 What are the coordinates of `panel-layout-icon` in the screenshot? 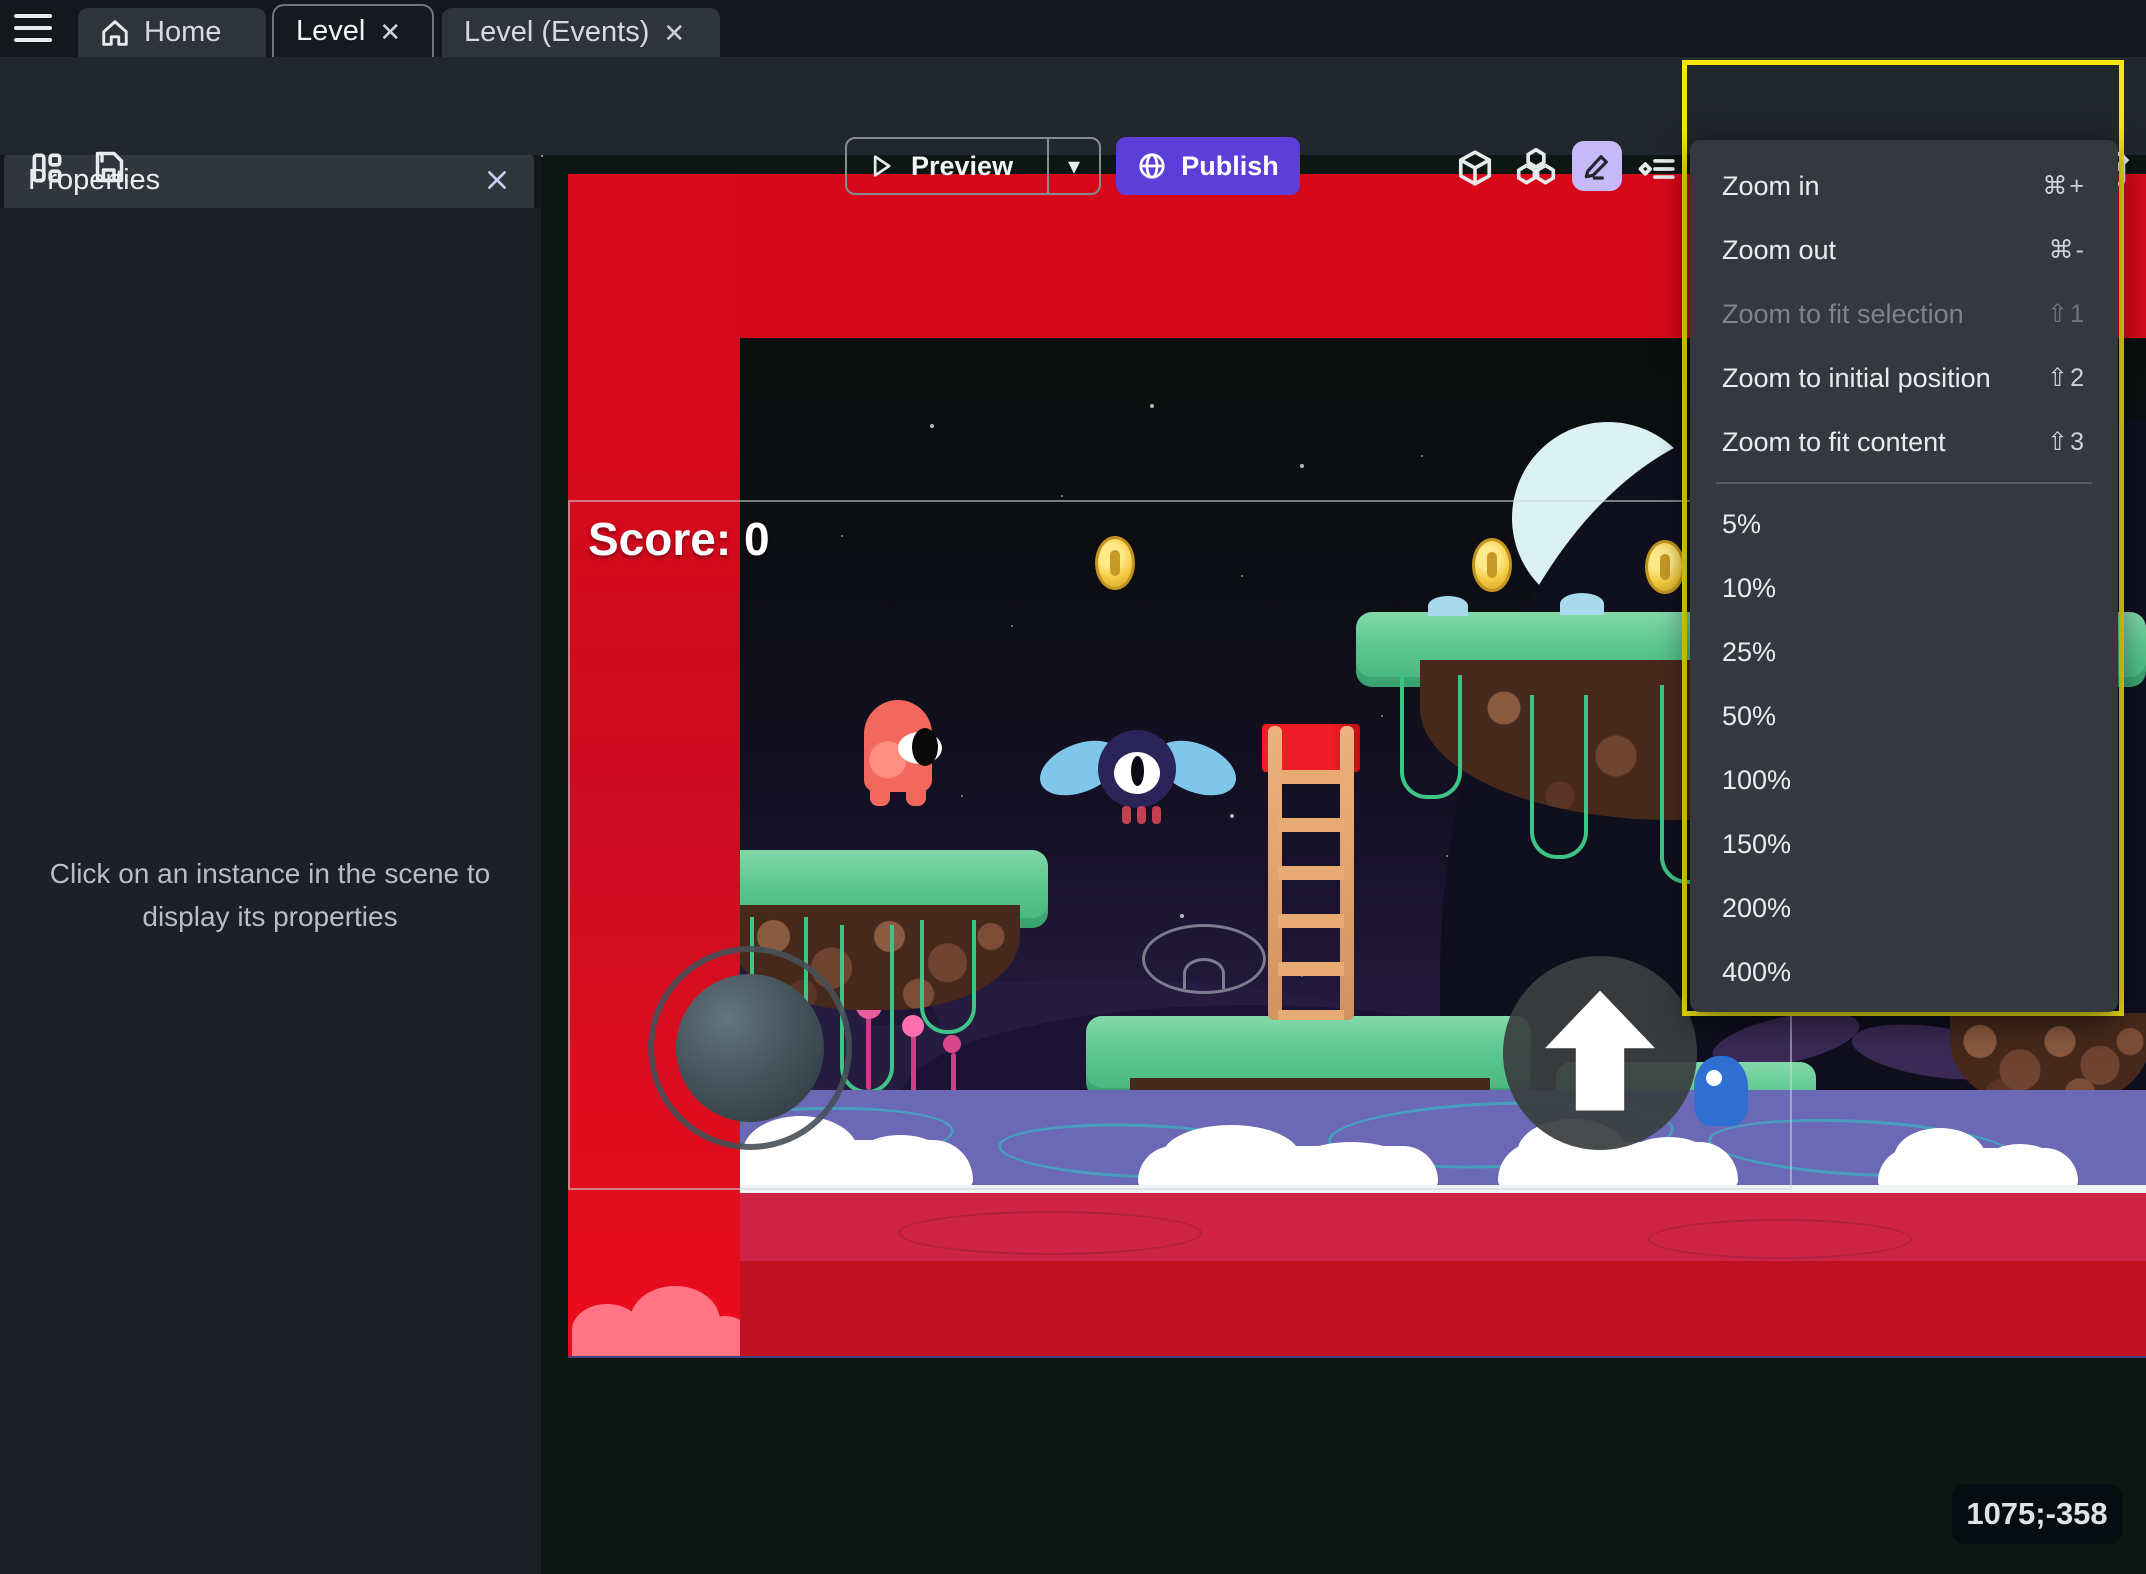 It's located at (47, 168).